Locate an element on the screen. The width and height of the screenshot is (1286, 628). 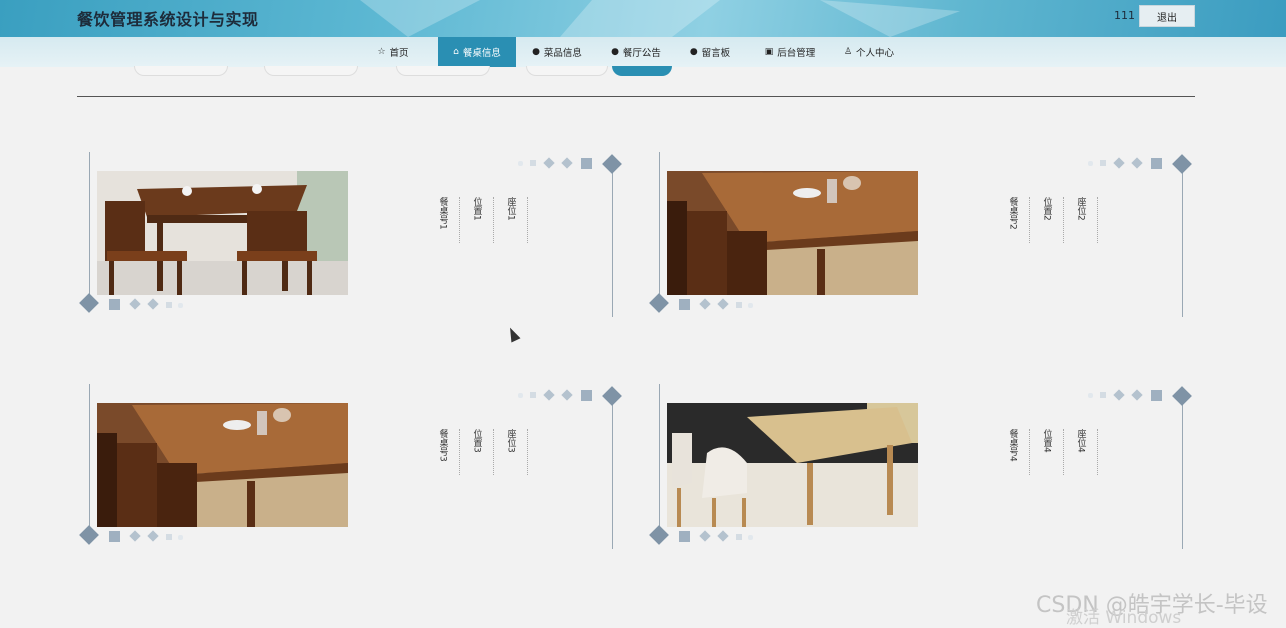
table-info: 餐桌号2 位置2 座位2 is located at coordinates (1047, 220).